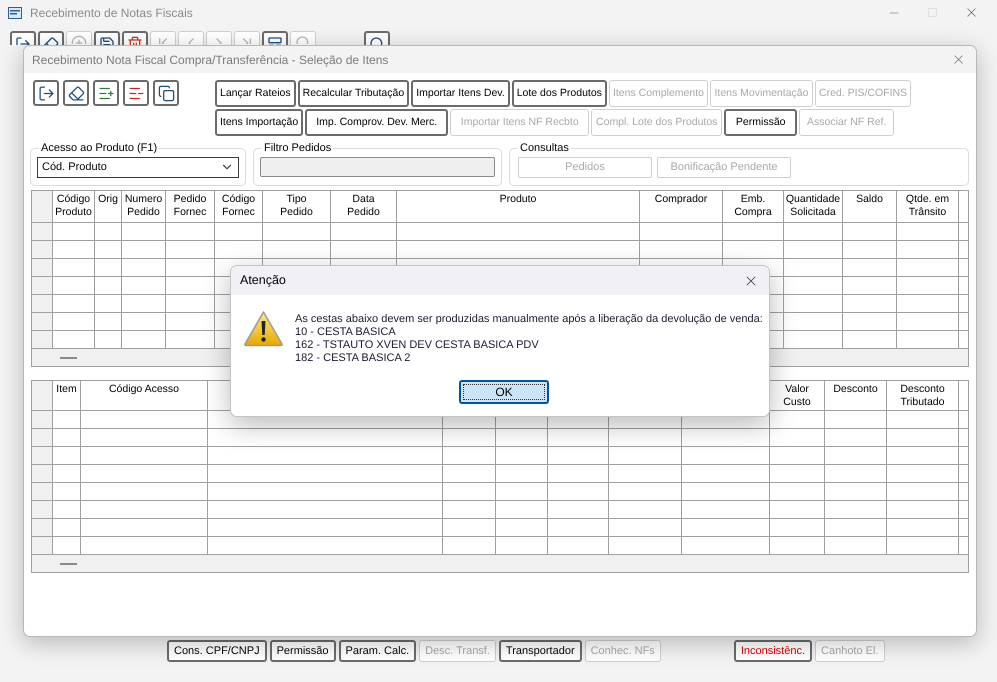 The height and width of the screenshot is (682, 997). What do you see at coordinates (263, 281) in the screenshot?
I see `alert-title: Atenção` at bounding box center [263, 281].